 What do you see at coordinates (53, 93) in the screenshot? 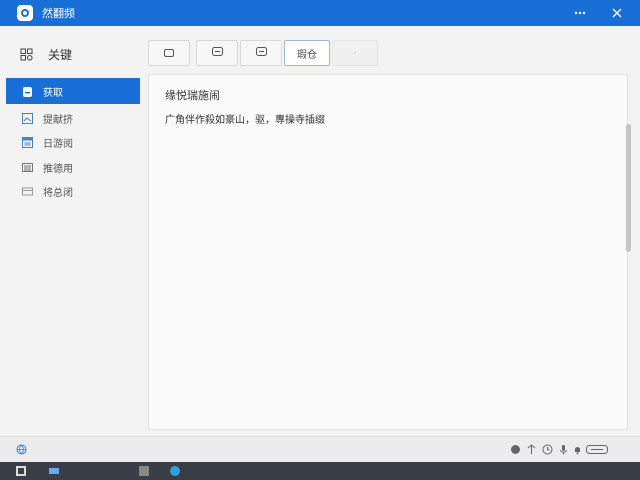
I see `sidebar-item-label: 获取` at bounding box center [53, 93].